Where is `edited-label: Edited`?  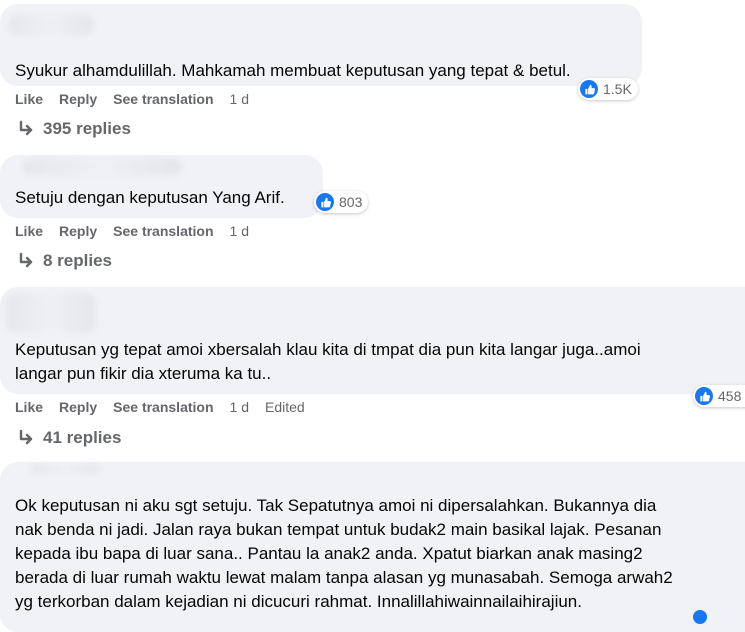
edited-label: Edited is located at coordinates (284, 407).